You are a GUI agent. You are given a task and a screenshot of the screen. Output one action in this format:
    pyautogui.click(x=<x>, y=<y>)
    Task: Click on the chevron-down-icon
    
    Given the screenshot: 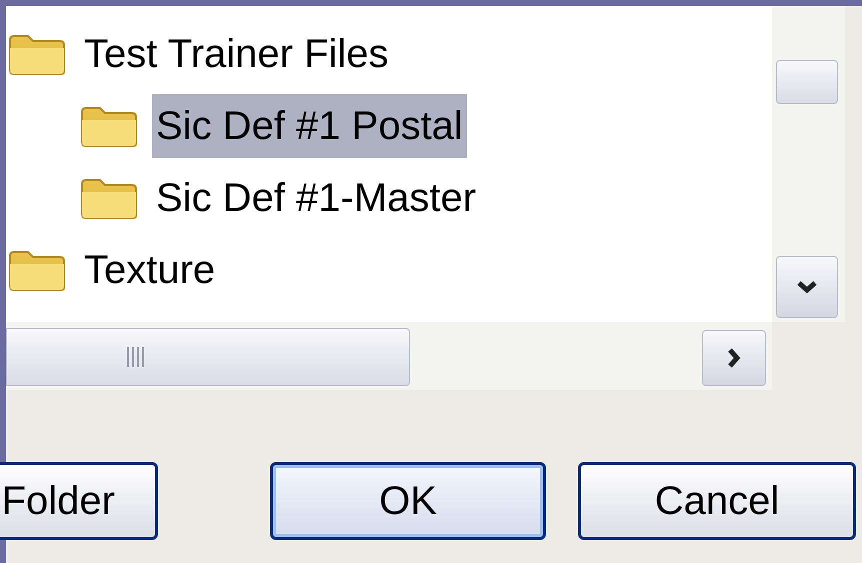 What is the action you would take?
    pyautogui.click(x=807, y=287)
    